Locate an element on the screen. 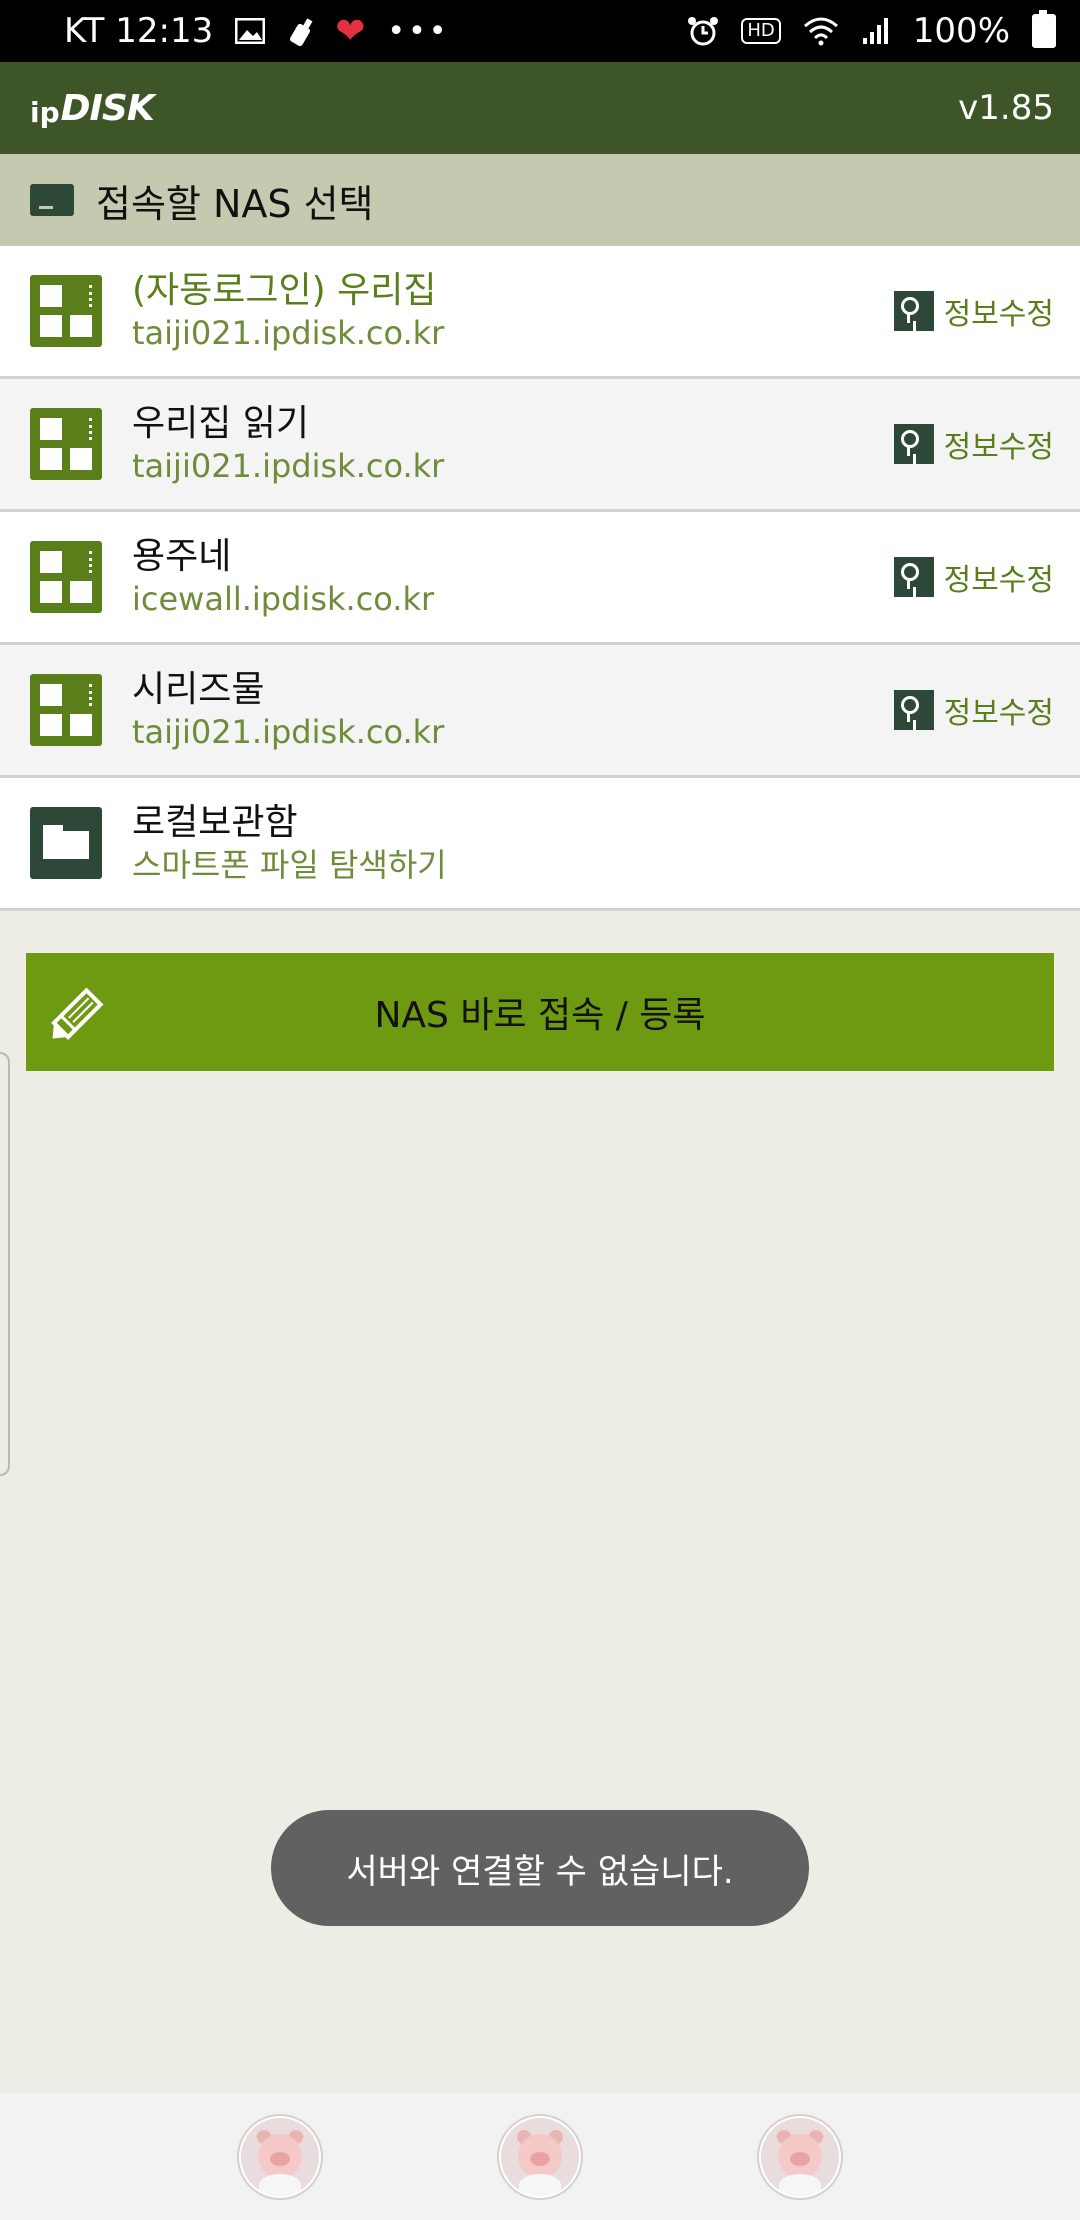  nas-connect-register-button: NAS 바로 접속 / 등록 is located at coordinates (540, 1012).